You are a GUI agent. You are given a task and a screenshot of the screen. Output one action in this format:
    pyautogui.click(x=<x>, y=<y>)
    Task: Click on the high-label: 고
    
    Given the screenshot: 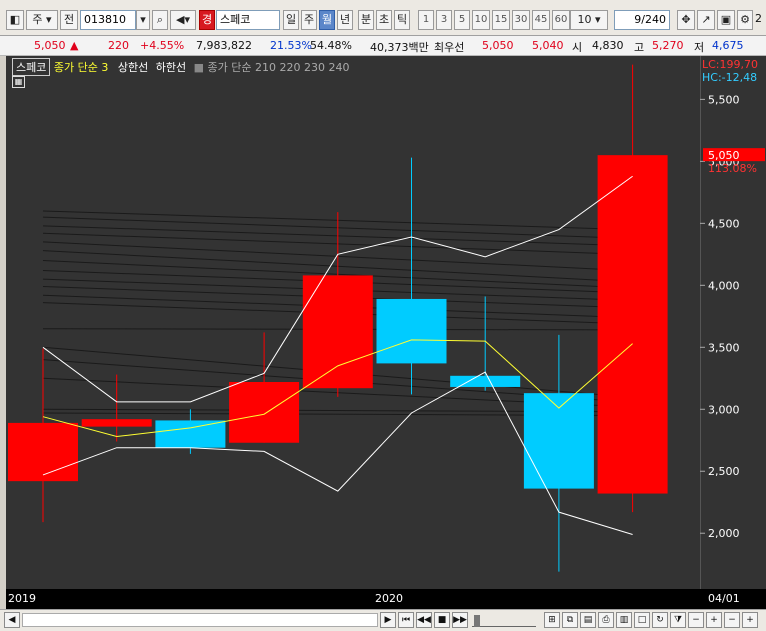 What is the action you would take?
    pyautogui.click(x=639, y=47)
    